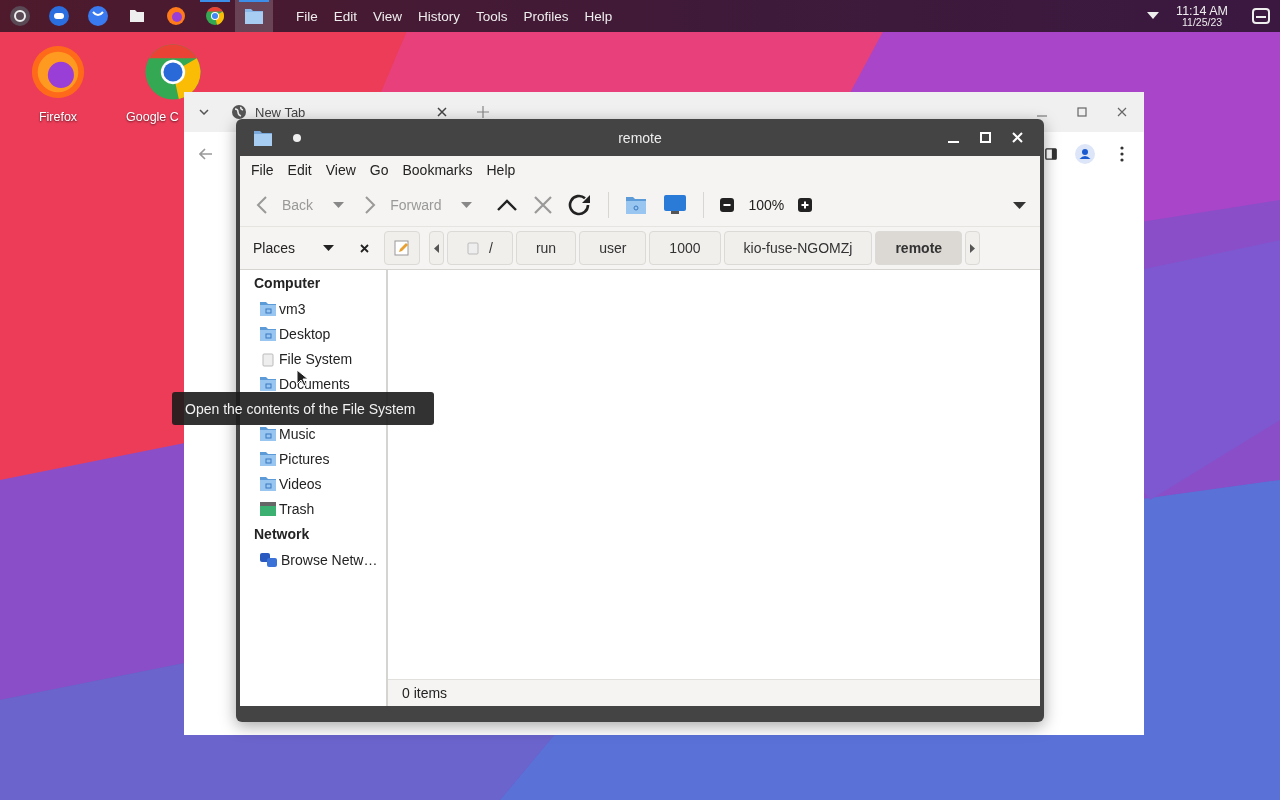 This screenshot has width=1280, height=800. I want to click on menu-item: Tools, so click(492, 16).